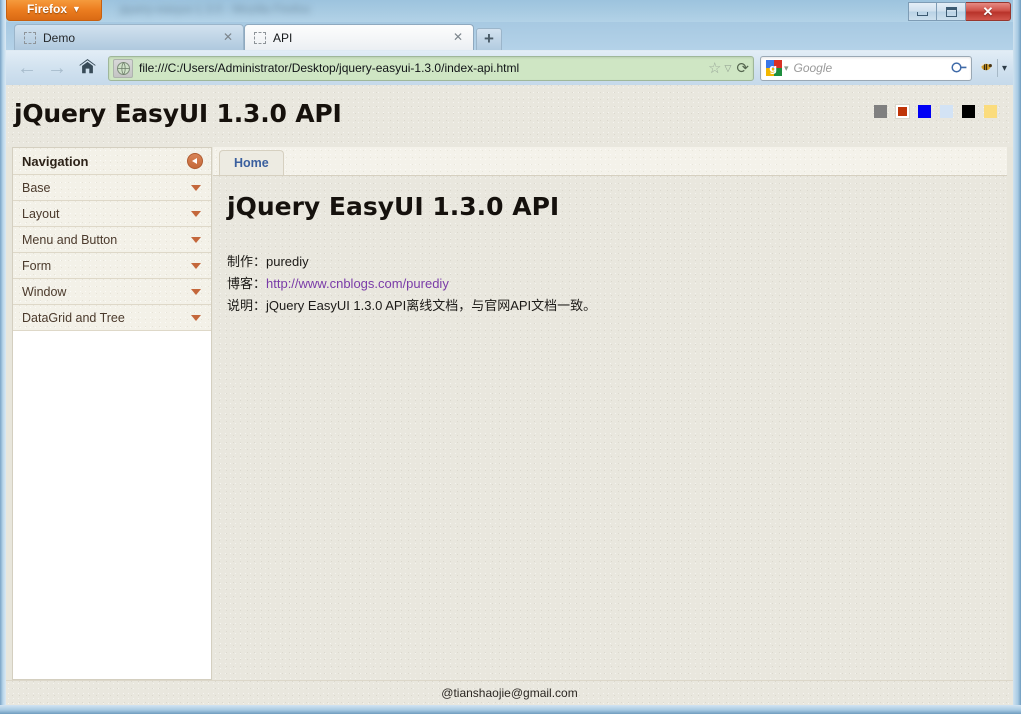 The width and height of the screenshot is (1021, 714). I want to click on chevron-down-icon: ▽, so click(727, 68).